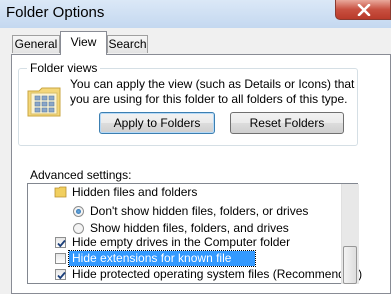 This screenshot has width=391, height=294. What do you see at coordinates (350, 265) in the screenshot?
I see `scrollbar-thumb` at bounding box center [350, 265].